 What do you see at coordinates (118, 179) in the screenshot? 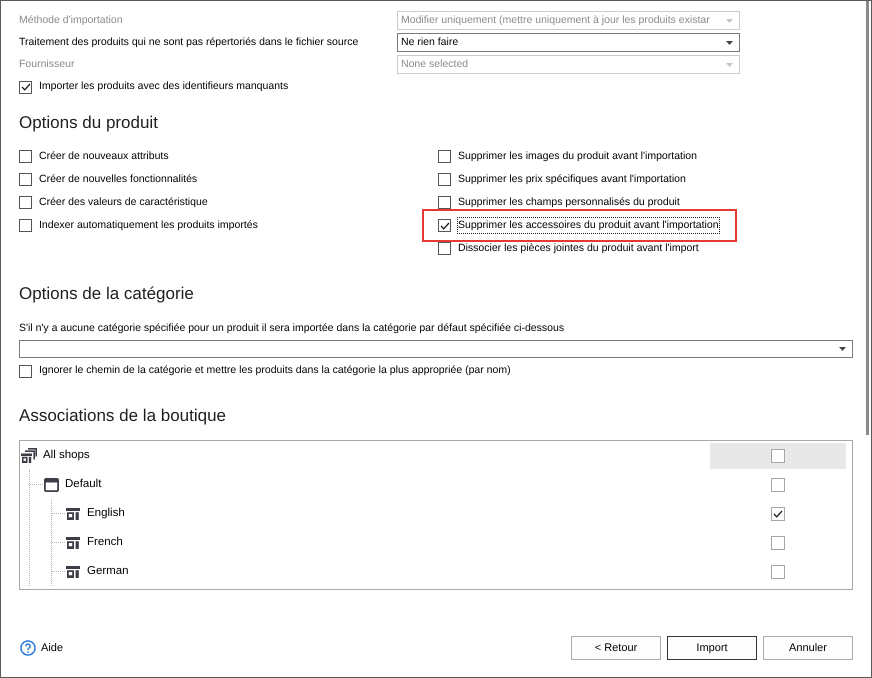
I see `checkbox-label: Créer de nouvelles fonctionnalités` at bounding box center [118, 179].